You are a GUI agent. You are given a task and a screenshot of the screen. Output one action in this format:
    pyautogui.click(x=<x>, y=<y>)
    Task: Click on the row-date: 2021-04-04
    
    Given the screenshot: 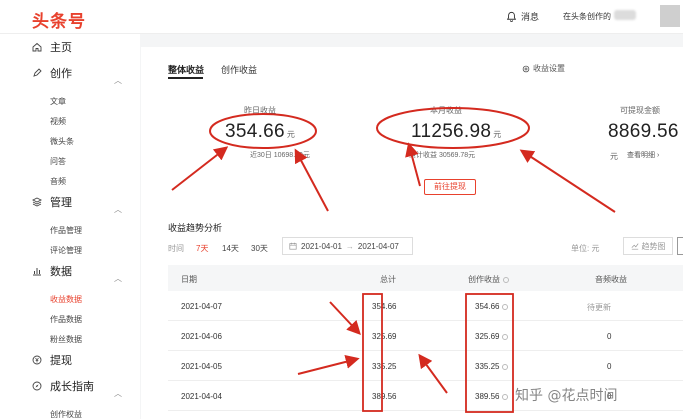 What is the action you would take?
    pyautogui.click(x=201, y=396)
    